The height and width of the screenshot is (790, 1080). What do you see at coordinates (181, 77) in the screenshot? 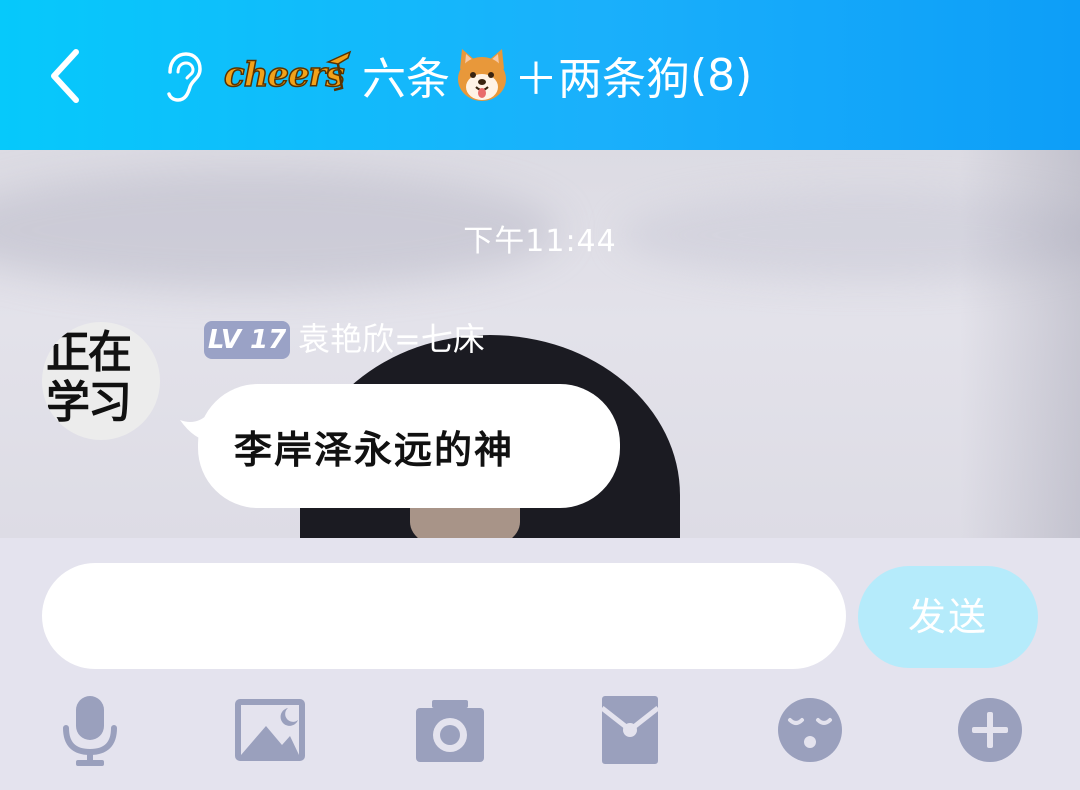
I see `ear-icon` at bounding box center [181, 77].